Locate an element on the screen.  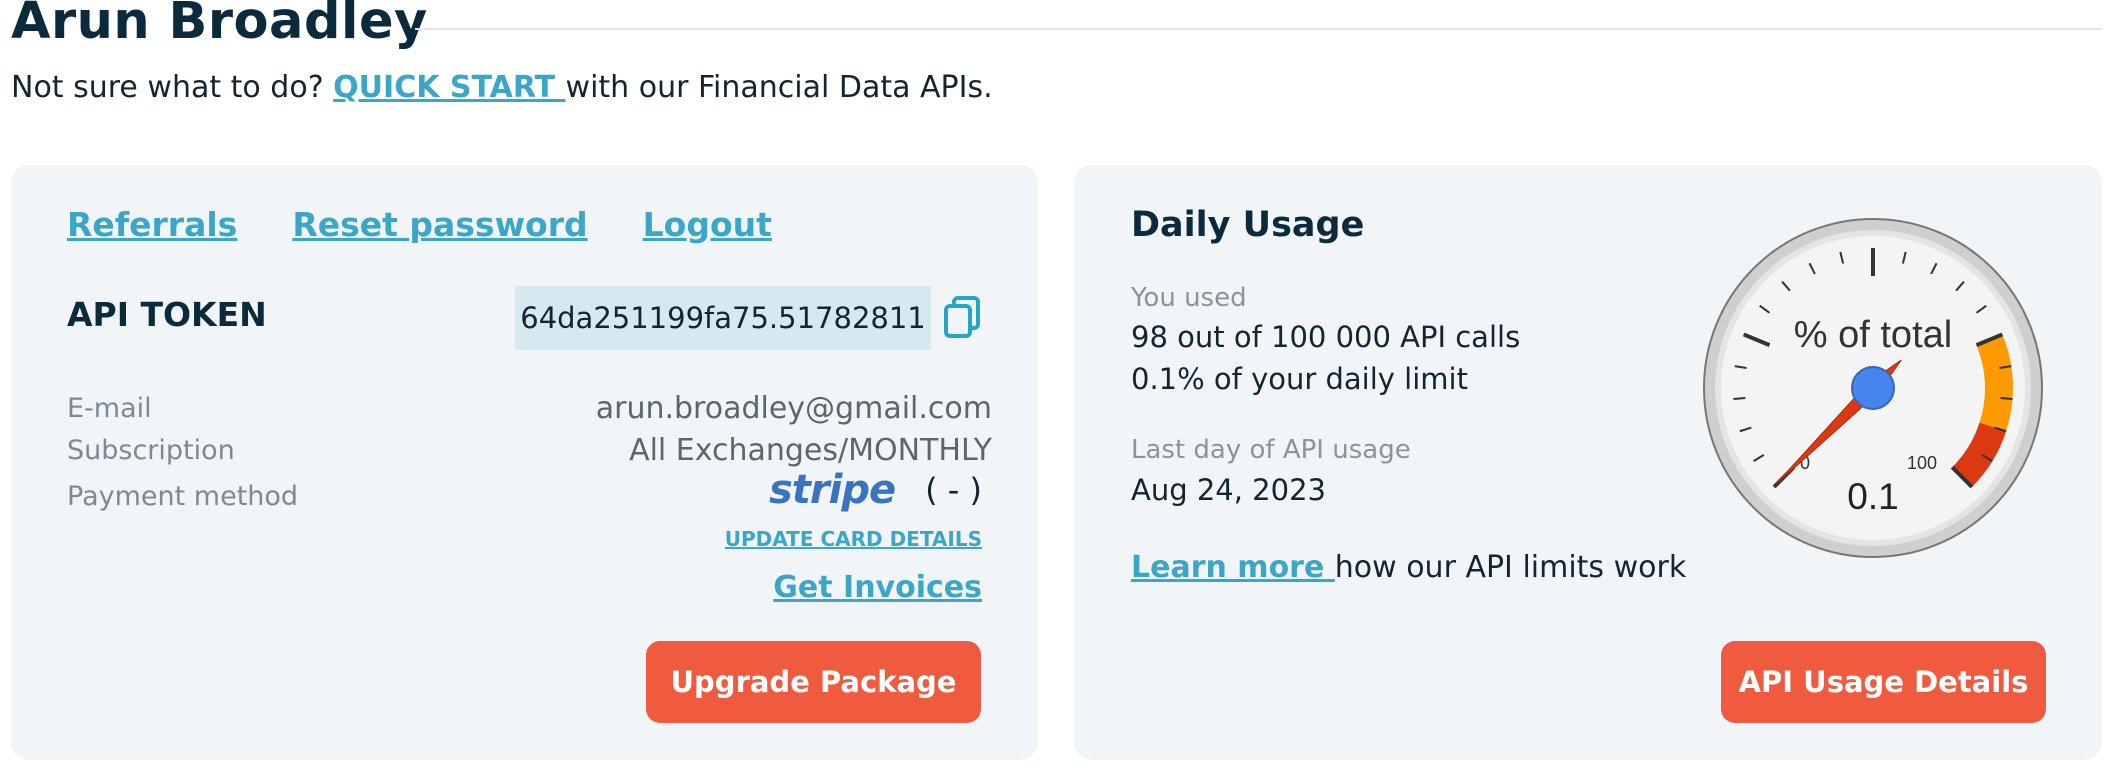
gauge-label: % of total is located at coordinates (1873, 335).